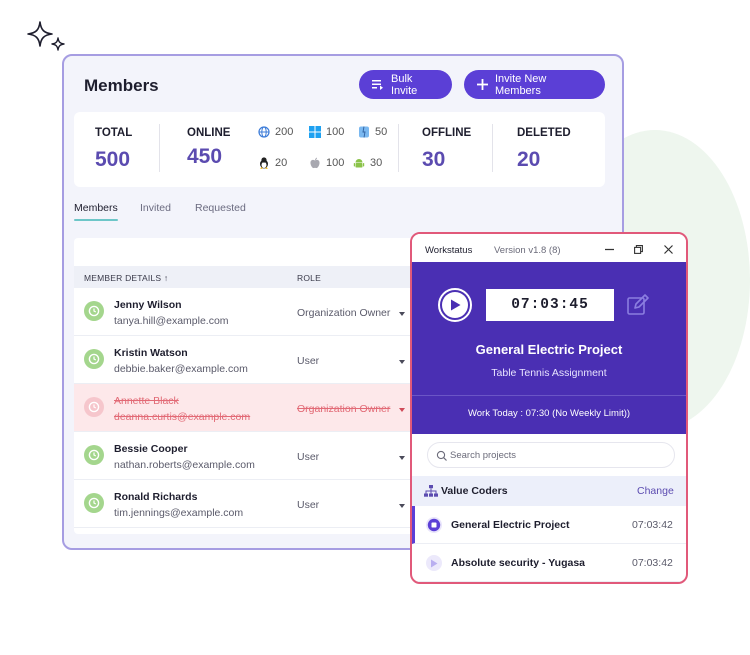 The height and width of the screenshot is (655, 750). What do you see at coordinates (121, 85) in the screenshot?
I see `page-title: Members` at bounding box center [121, 85].